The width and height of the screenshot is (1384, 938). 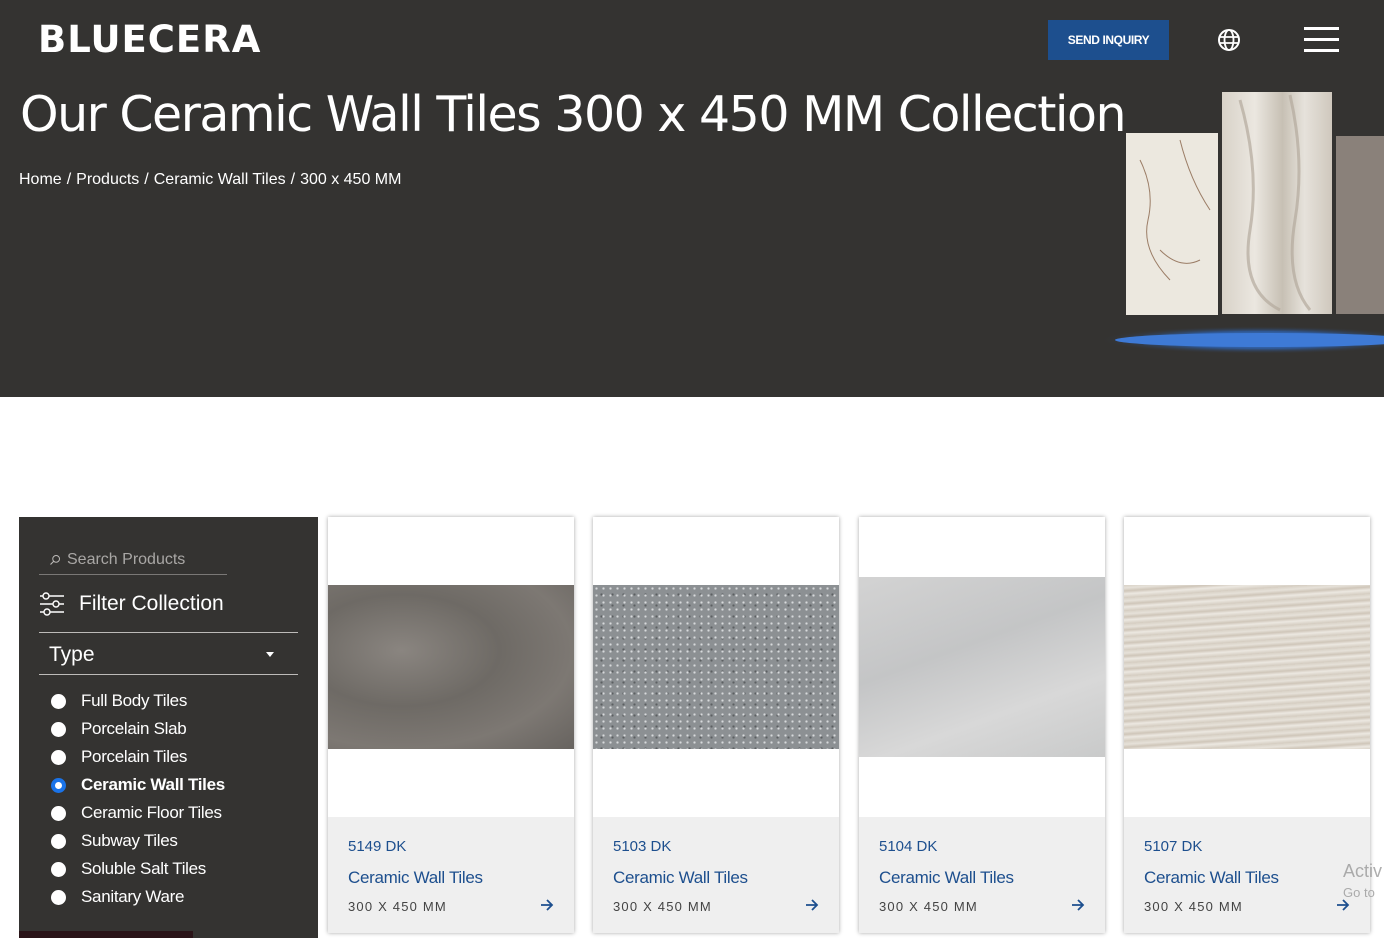 I want to click on divider, so click(x=168, y=632).